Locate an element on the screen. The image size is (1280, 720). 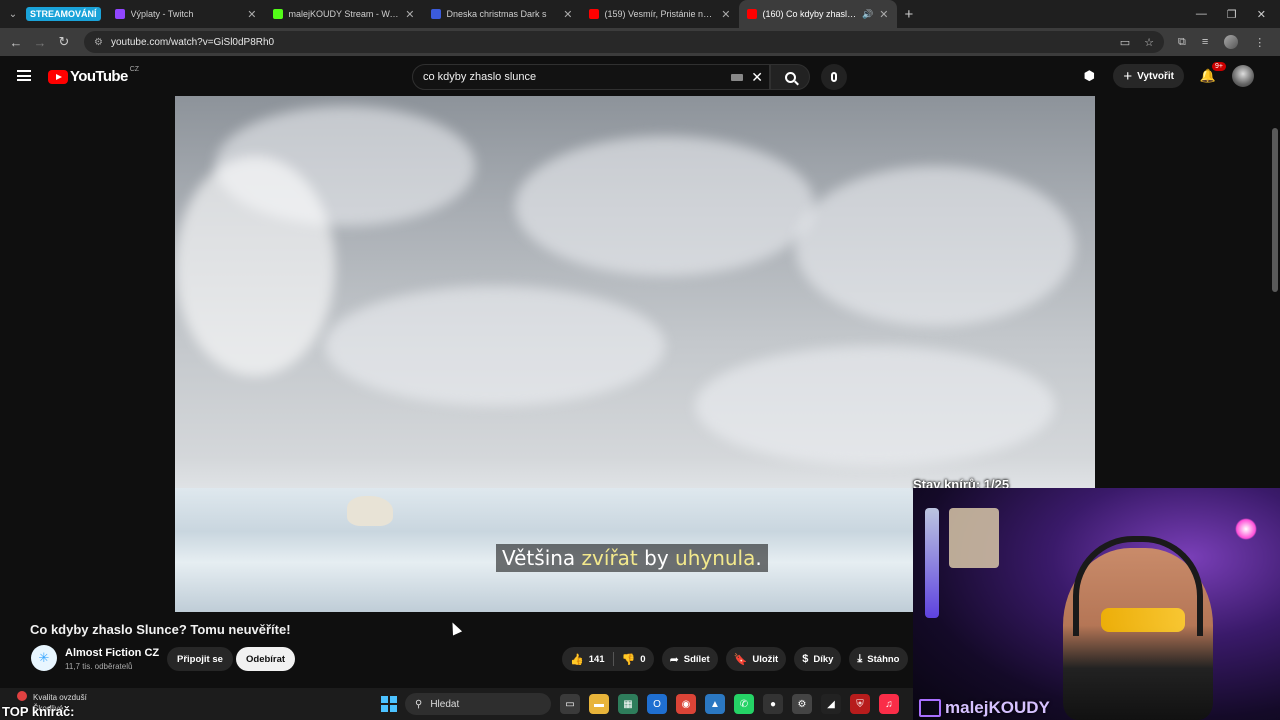
clear-search-icon: ✕ is located at coordinates (757, 77).